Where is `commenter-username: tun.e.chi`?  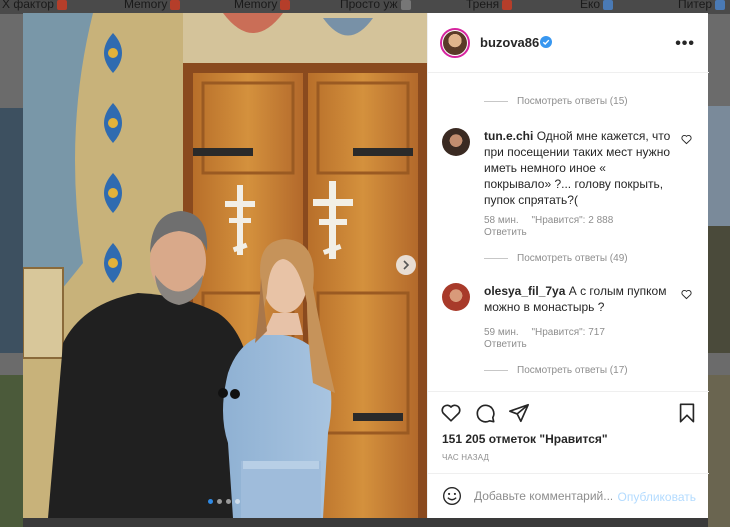 commenter-username: tun.e.chi is located at coordinates (508, 136).